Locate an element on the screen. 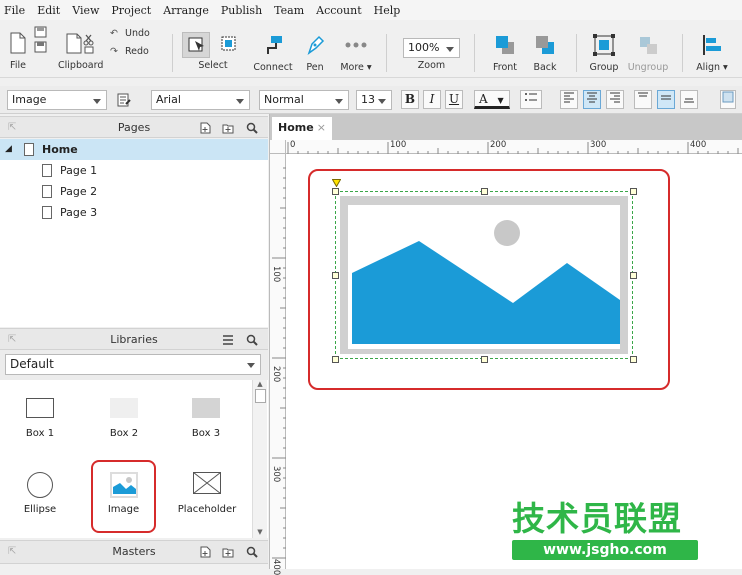  menu-publish: Publish is located at coordinates (241, 10).